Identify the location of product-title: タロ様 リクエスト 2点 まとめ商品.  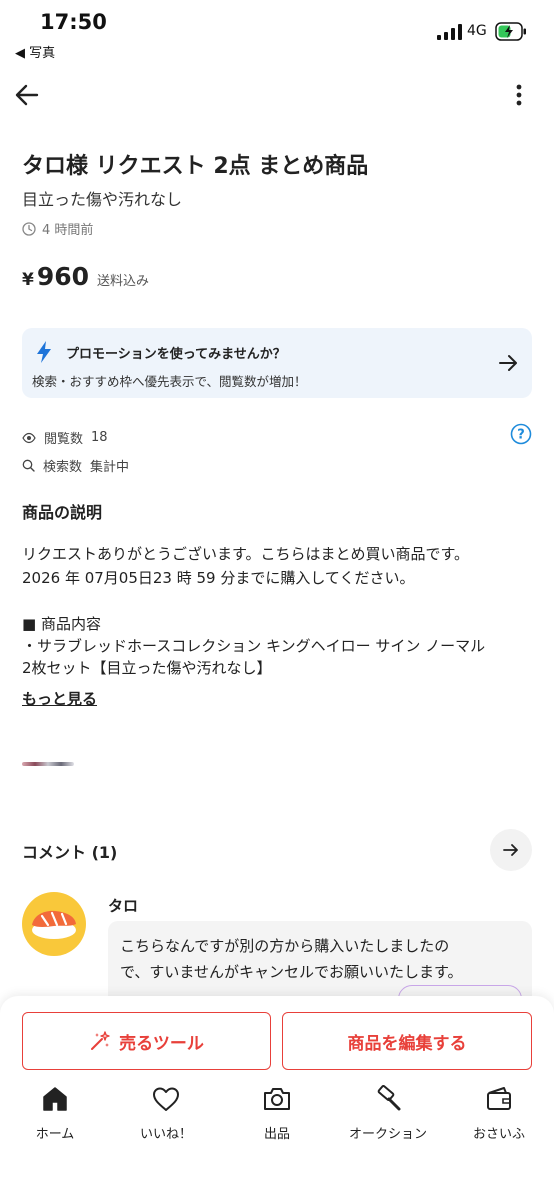
(195, 166).